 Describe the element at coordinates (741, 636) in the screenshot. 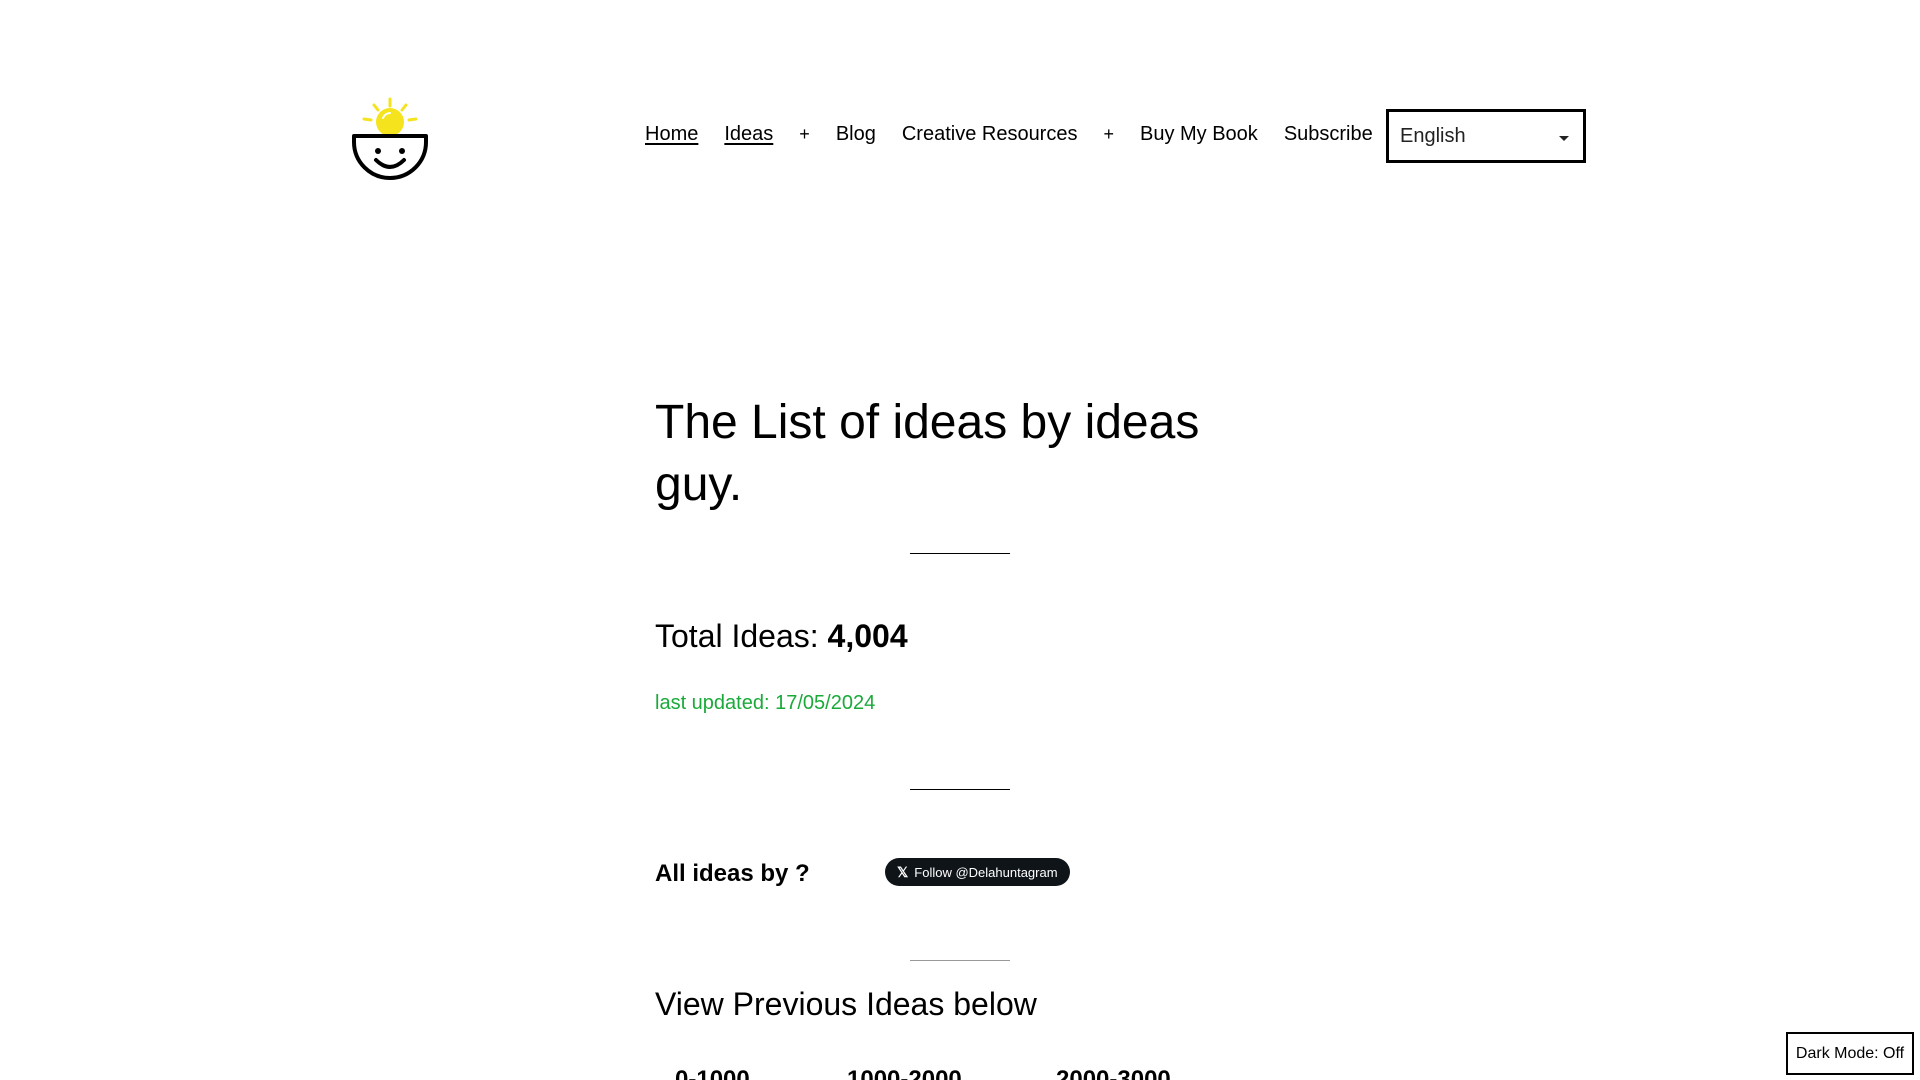

I see `total-ideas-label: Total Ideas:` at that location.